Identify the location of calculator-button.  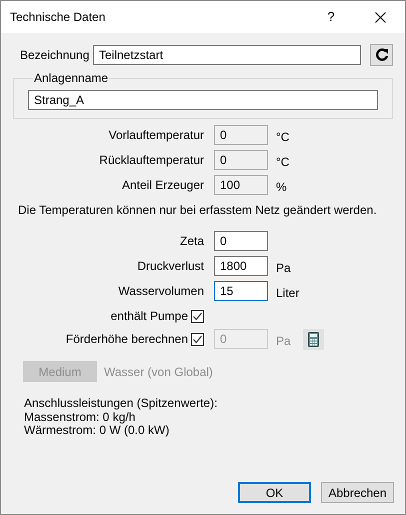
(313, 339).